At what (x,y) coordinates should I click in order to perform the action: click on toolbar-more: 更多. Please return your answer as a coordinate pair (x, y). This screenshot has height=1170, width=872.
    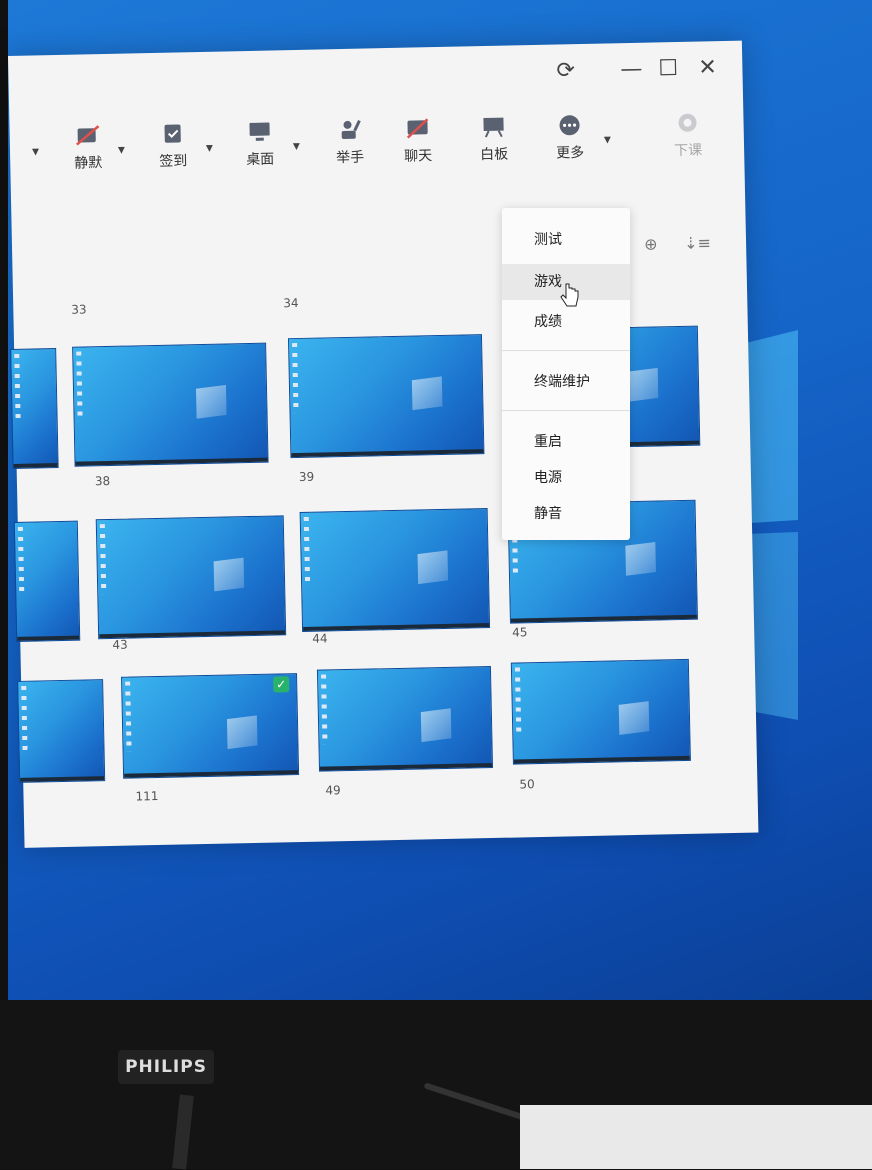
    Looking at the image, I should click on (569, 138).